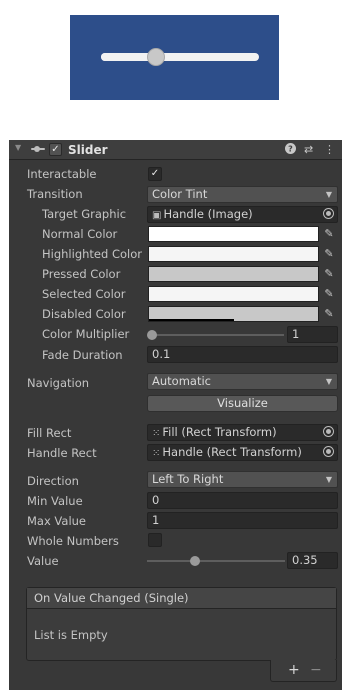  What do you see at coordinates (157, 215) in the screenshot?
I see `image-icon: ▣` at bounding box center [157, 215].